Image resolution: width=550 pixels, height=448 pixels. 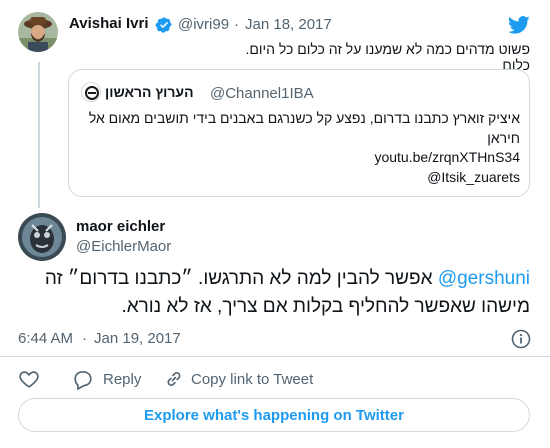 I want to click on copy-link-label: Copy link to Tweet, so click(x=252, y=379).